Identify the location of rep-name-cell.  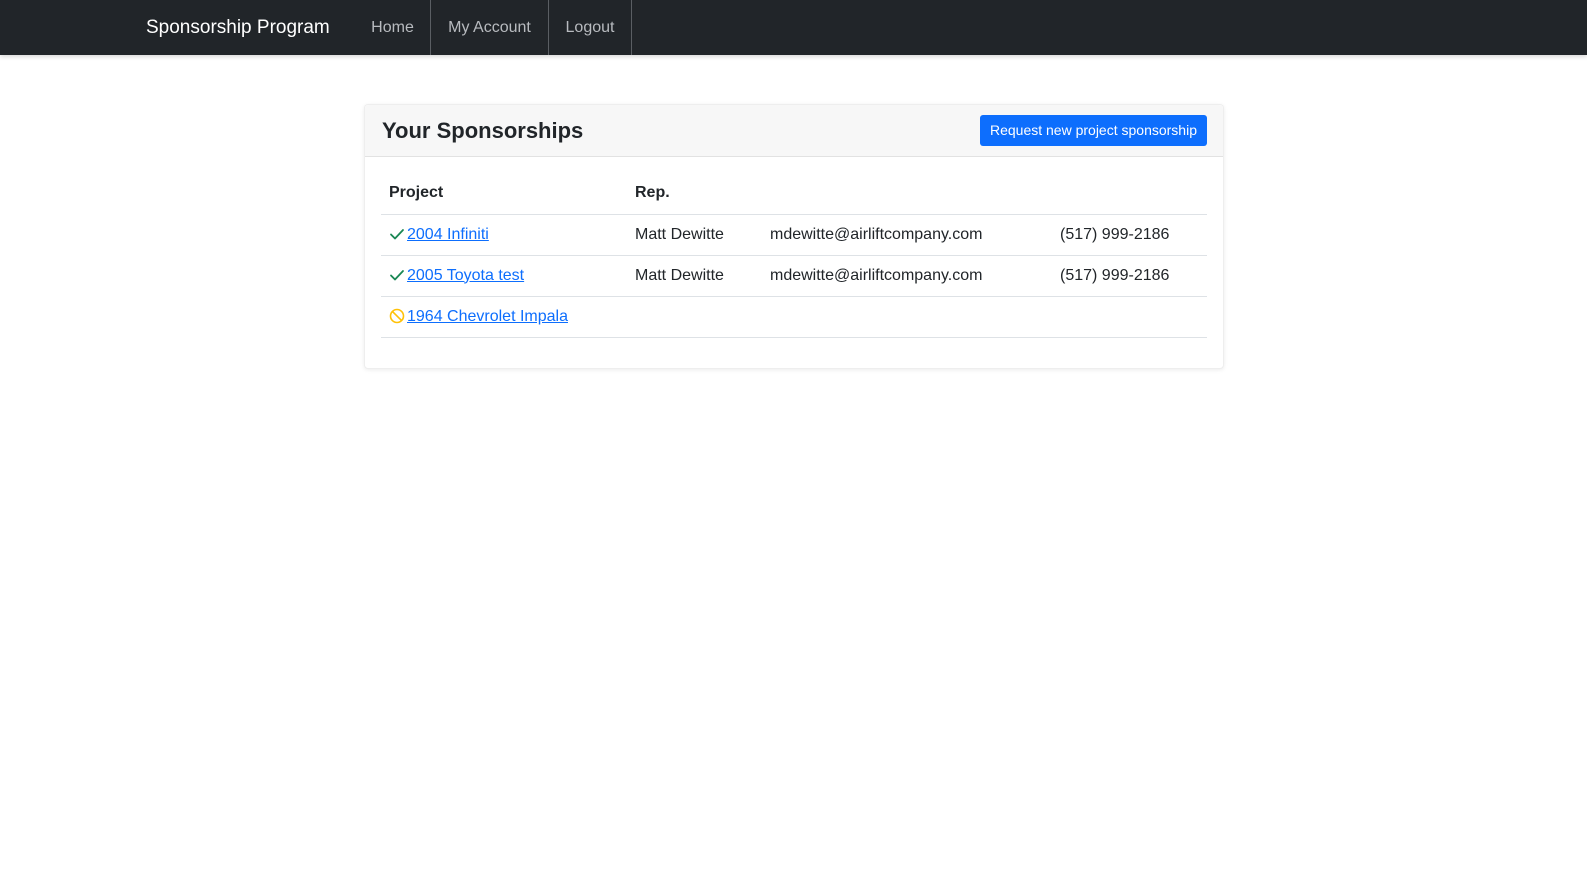
(694, 316).